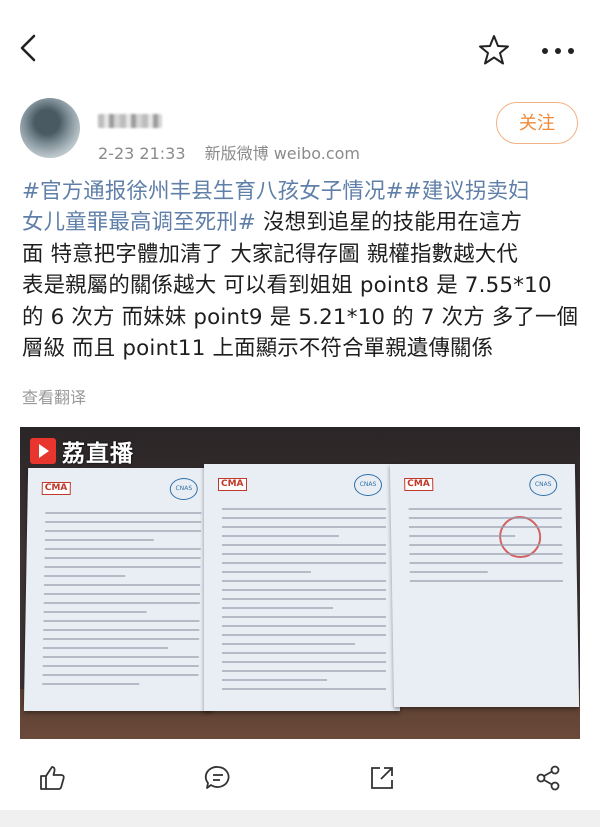 The image size is (600, 827). I want to click on like-icon, so click(52, 778).